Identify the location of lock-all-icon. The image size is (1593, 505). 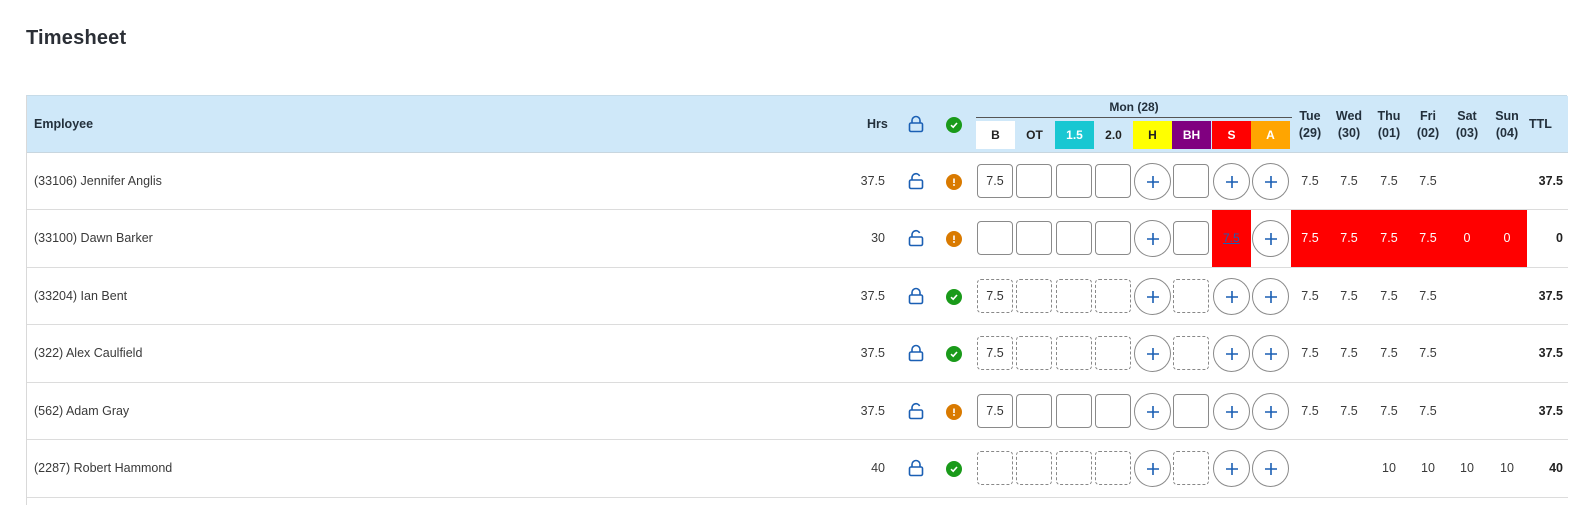
(916, 124).